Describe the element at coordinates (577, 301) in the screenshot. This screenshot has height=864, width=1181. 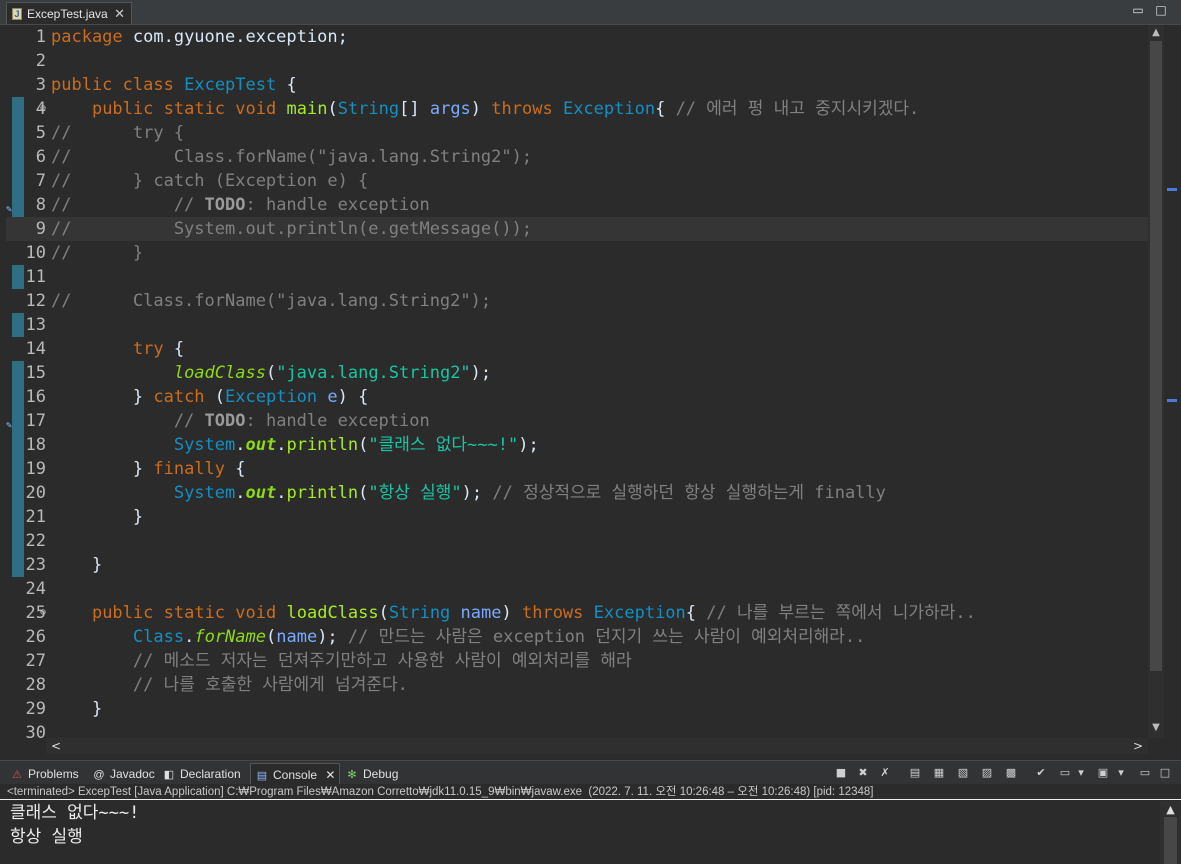
I see `code-line: 12// Class.forName("java.lang.String2");` at that location.